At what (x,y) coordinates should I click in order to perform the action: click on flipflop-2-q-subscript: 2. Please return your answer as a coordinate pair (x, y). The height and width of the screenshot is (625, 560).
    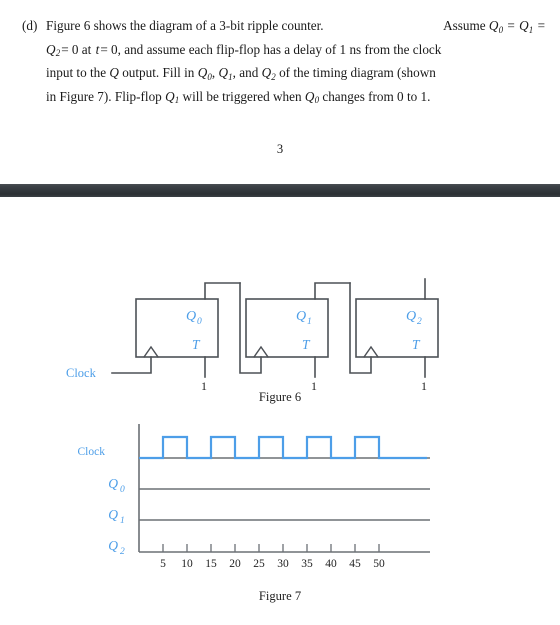
    Looking at the image, I should click on (419, 322).